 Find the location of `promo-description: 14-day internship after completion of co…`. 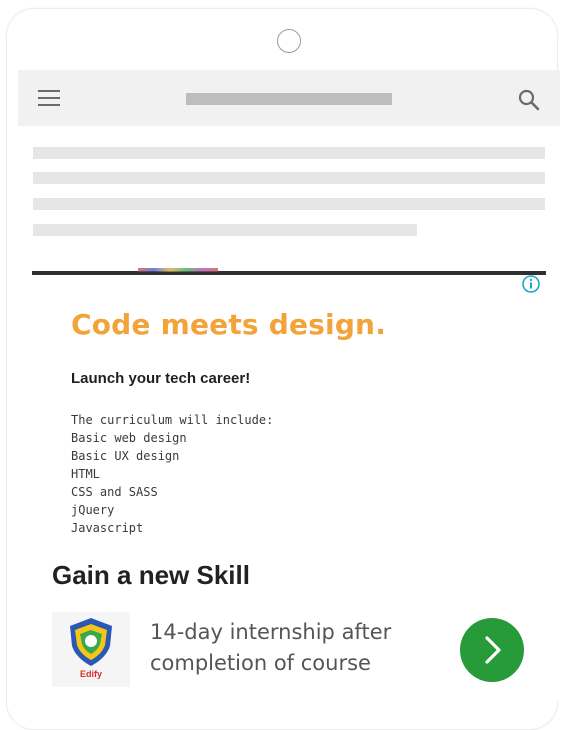

promo-description: 14-day internship after completion of co… is located at coordinates (280, 648).